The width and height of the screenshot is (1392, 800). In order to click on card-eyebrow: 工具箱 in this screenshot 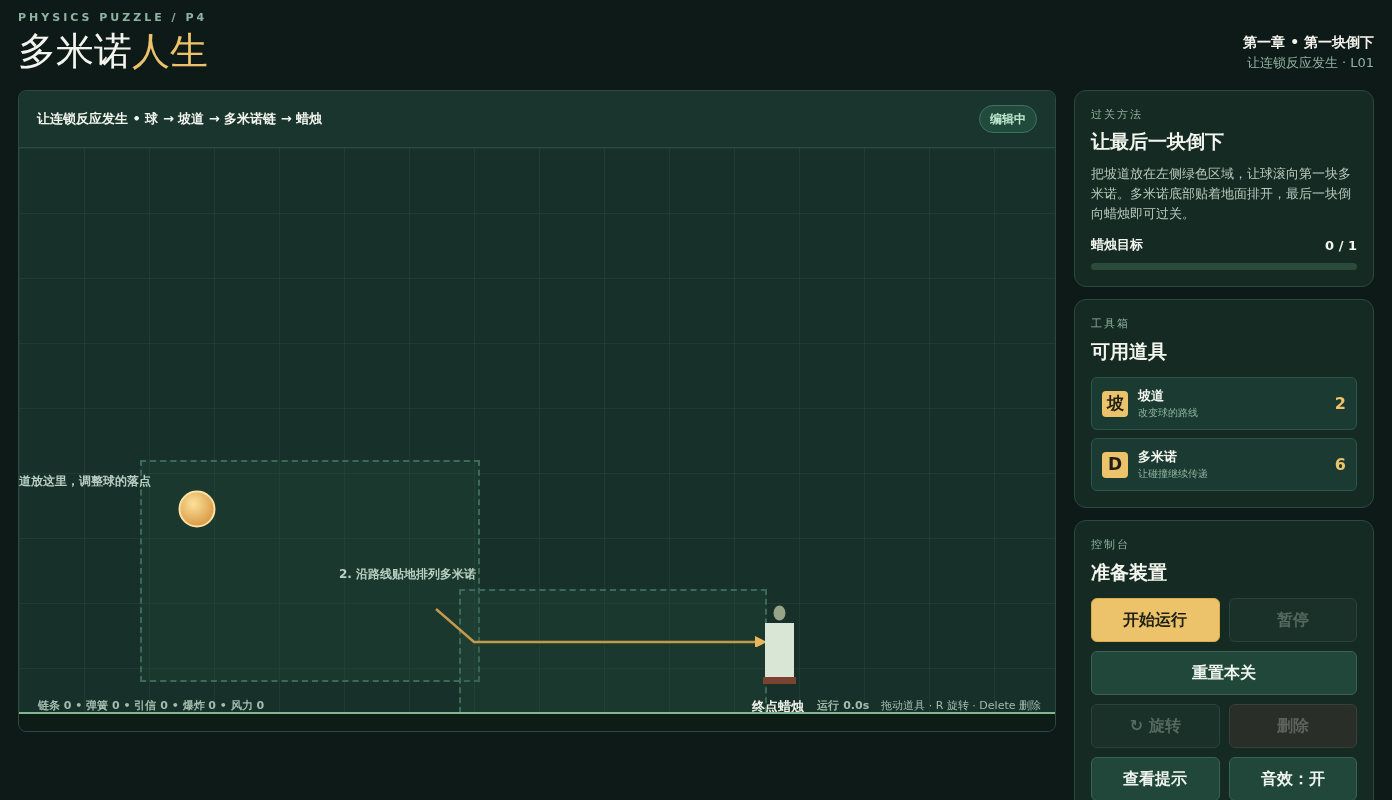, I will do `click(1111, 324)`.